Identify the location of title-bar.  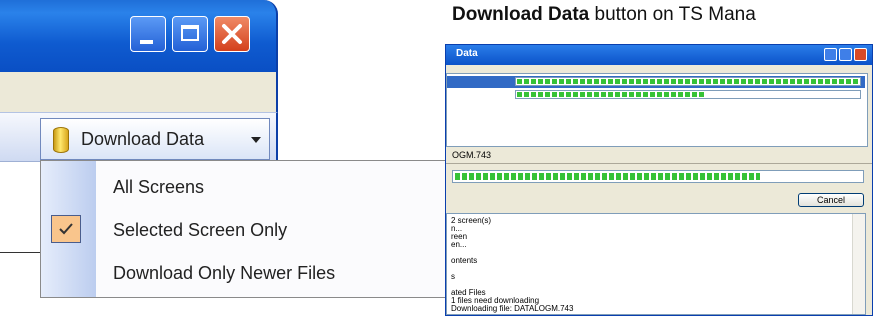
(139, 36).